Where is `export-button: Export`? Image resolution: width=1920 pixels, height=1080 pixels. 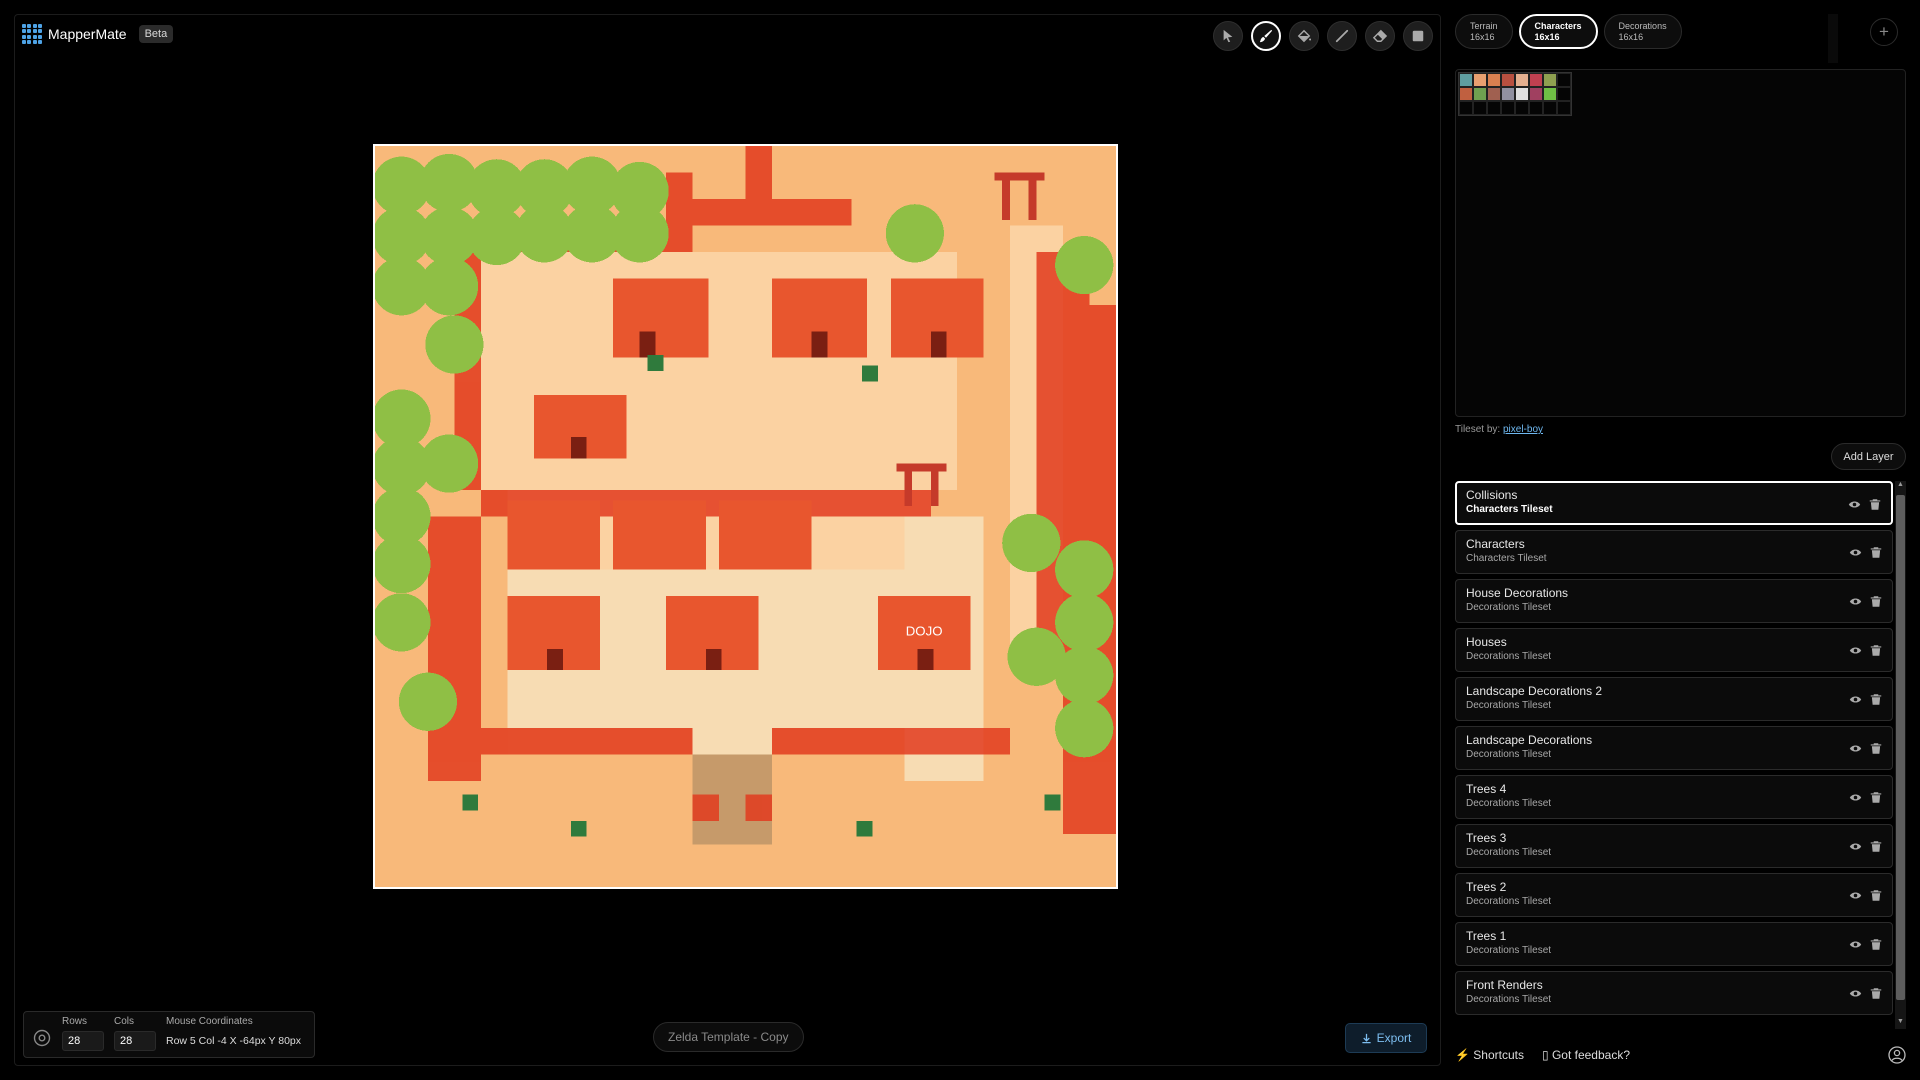
export-button: Export is located at coordinates (1386, 1038).